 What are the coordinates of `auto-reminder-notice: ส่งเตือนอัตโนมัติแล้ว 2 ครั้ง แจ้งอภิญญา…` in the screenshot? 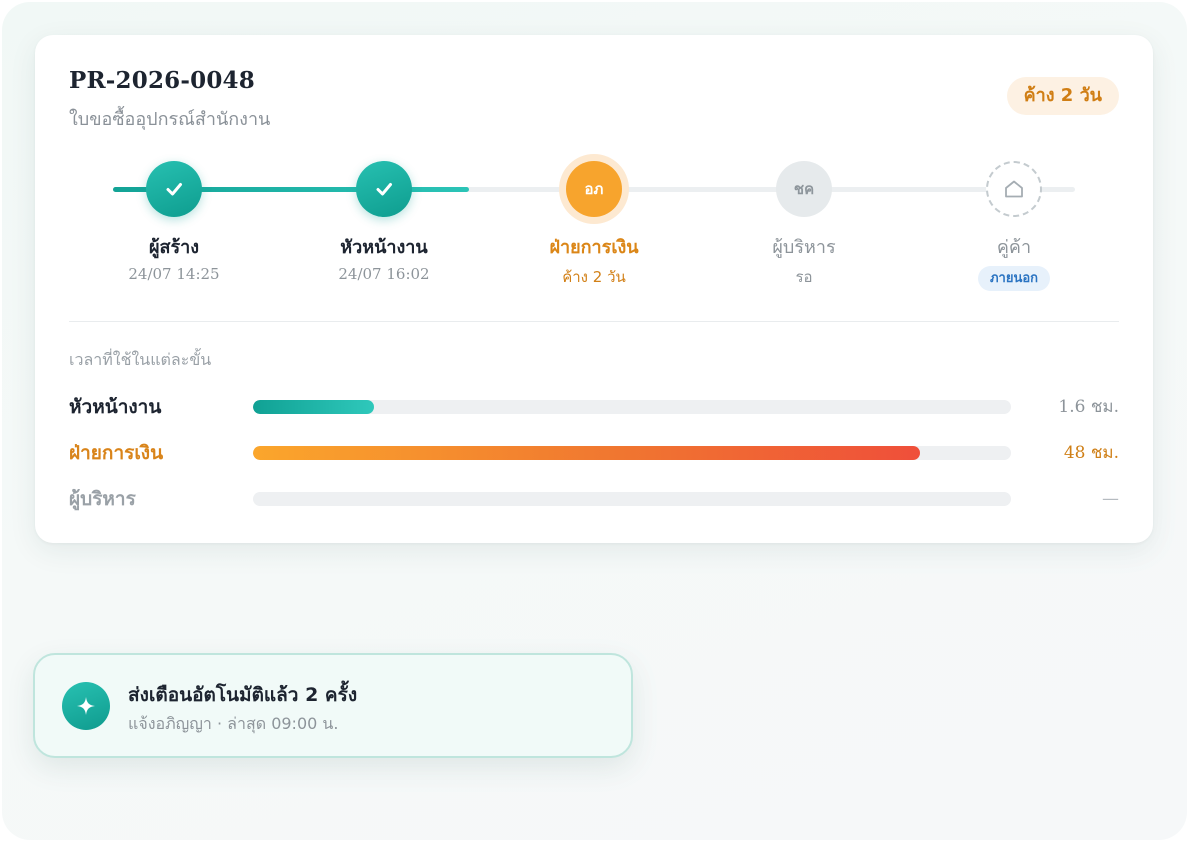 It's located at (333, 705).